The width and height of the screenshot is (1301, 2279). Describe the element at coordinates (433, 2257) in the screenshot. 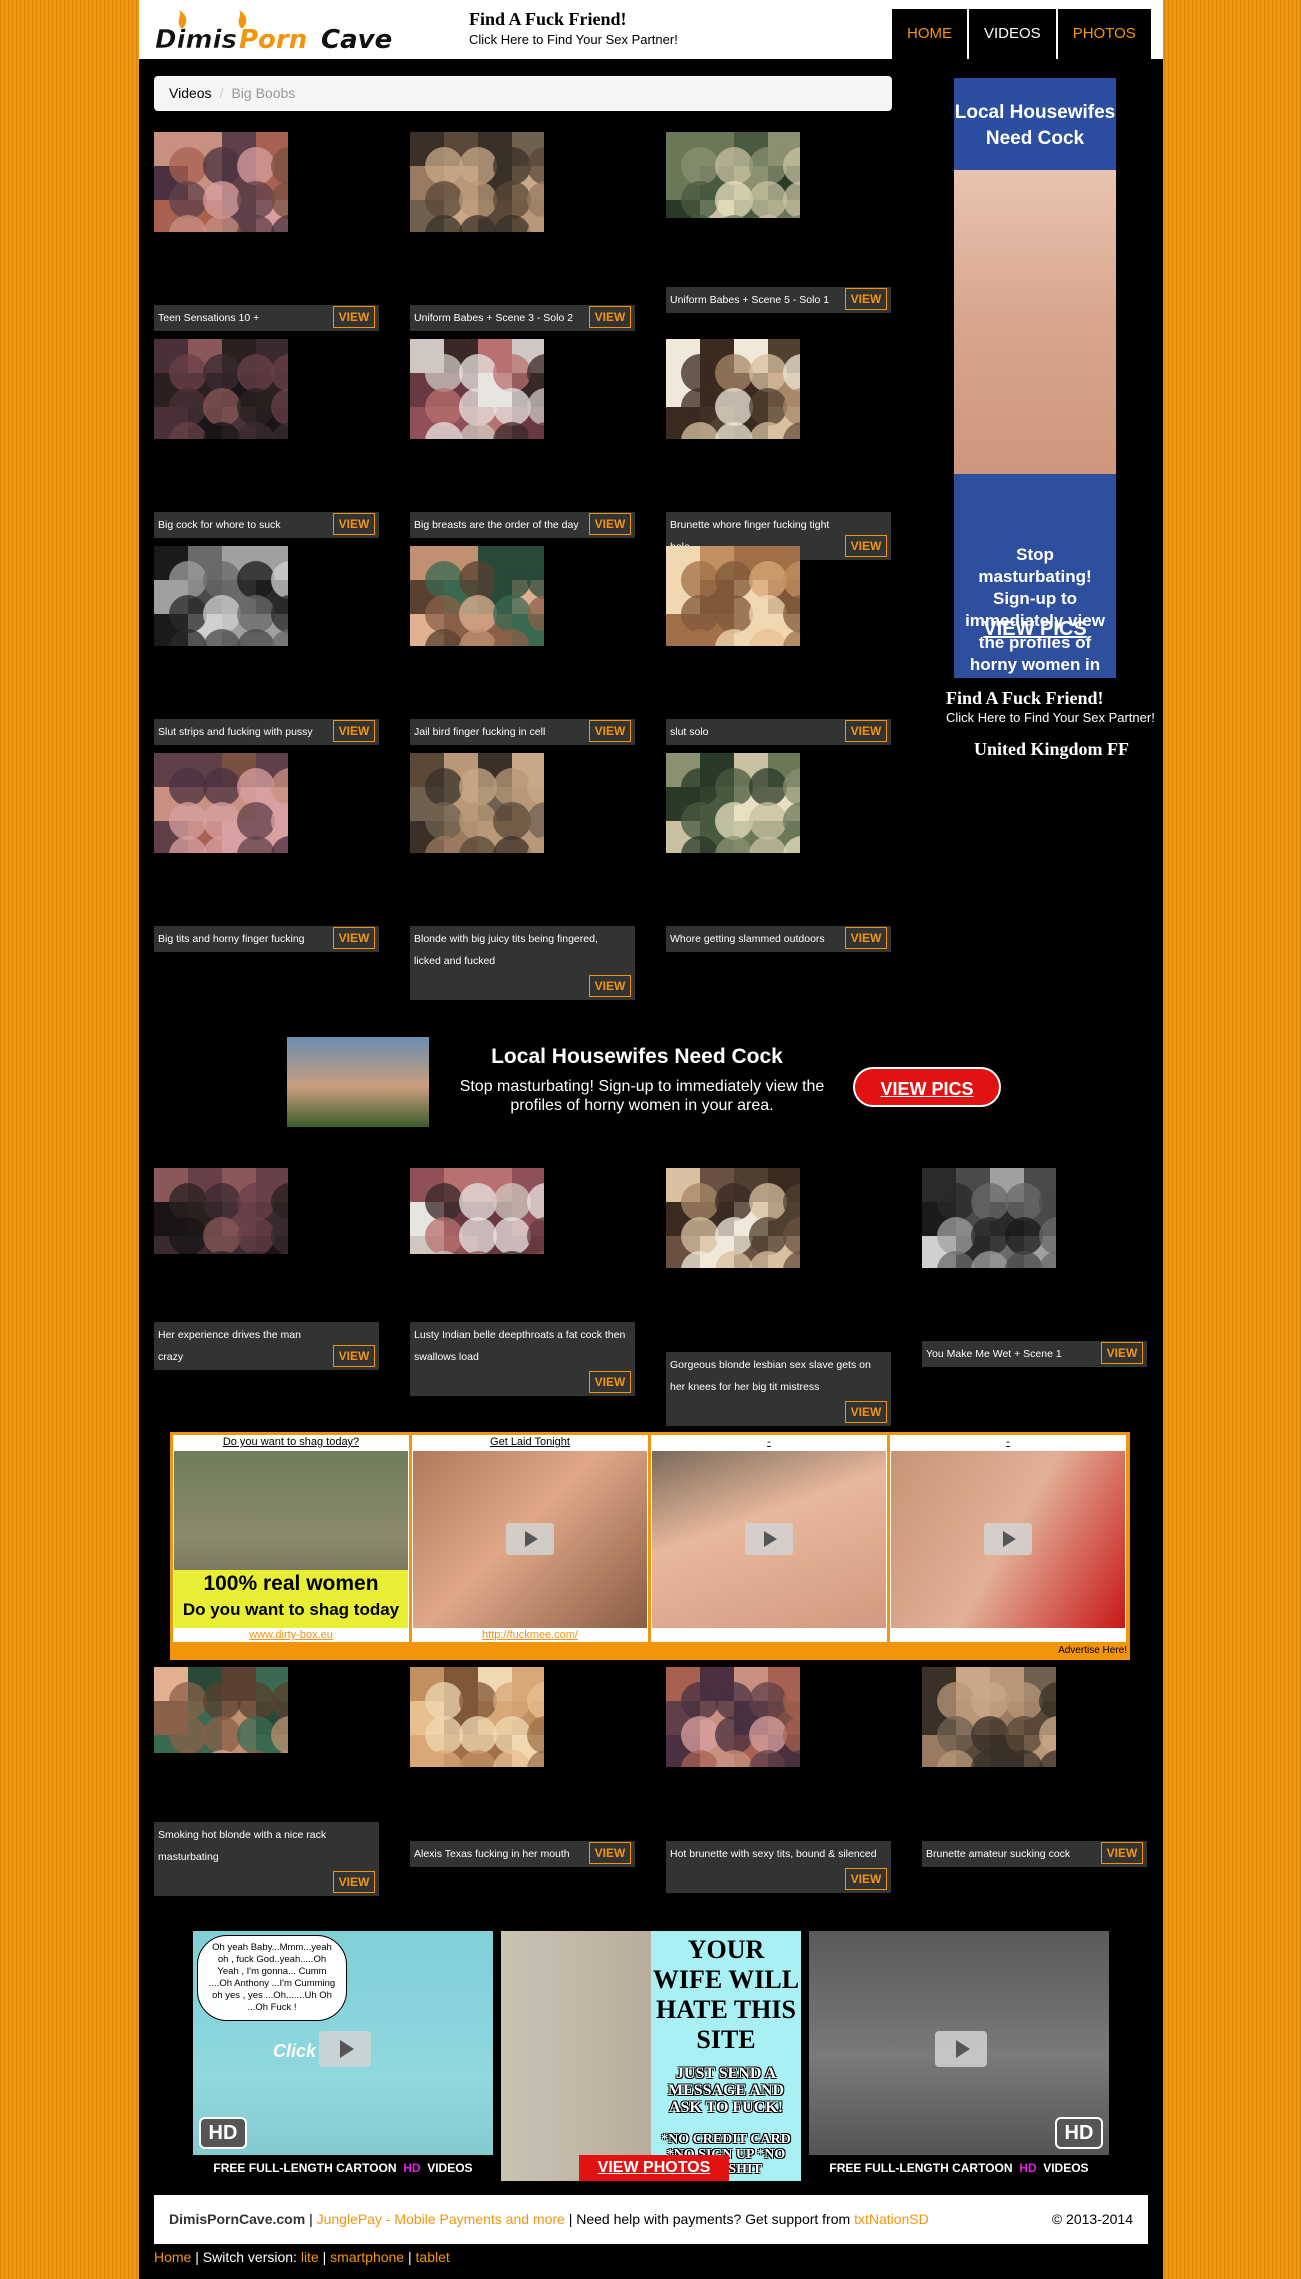

I see `switch-tablet-link: tablet` at that location.